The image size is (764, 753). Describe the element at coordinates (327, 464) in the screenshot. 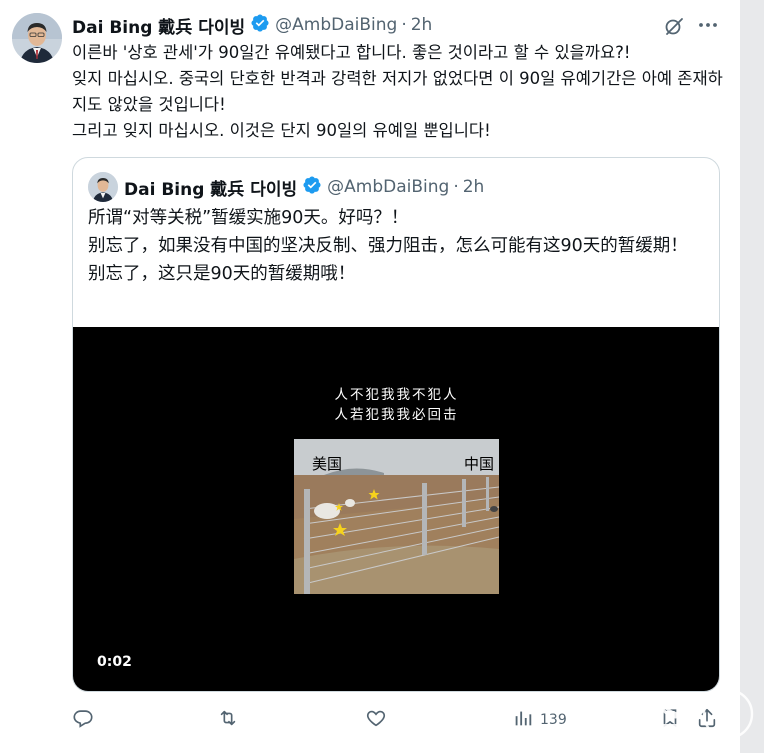

I see `video-label-usa: 美国` at that location.